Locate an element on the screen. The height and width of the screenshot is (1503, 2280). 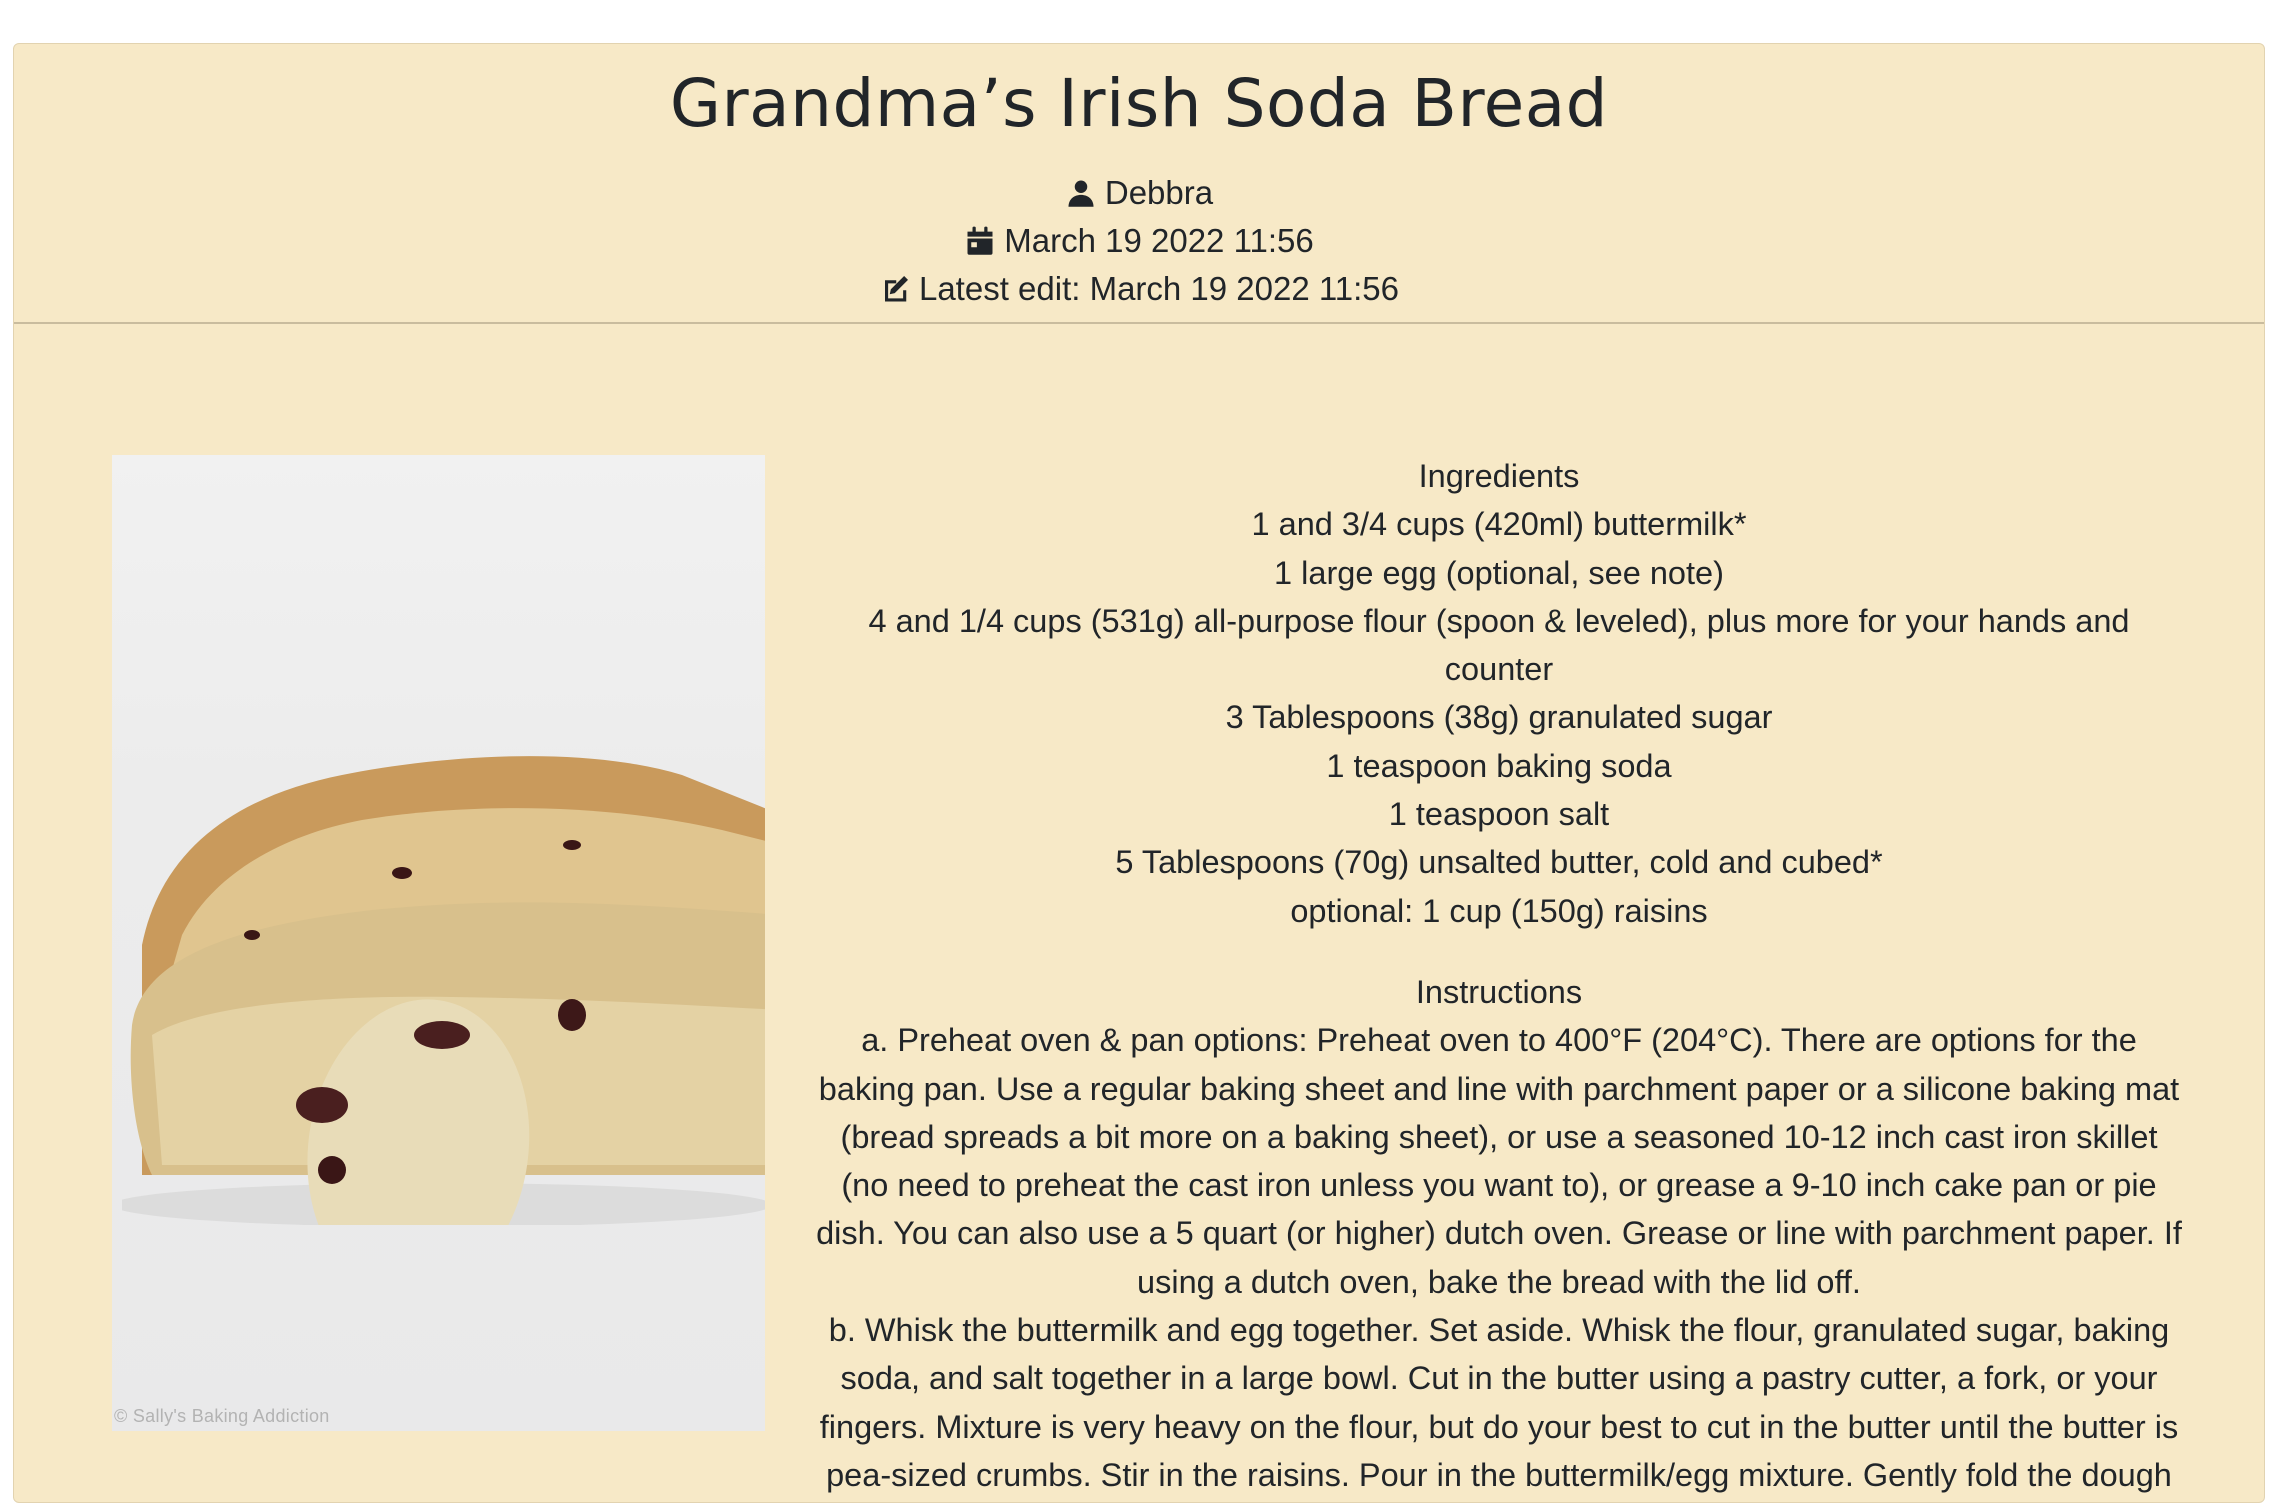
ingredient-item: 1 and 3/4 cups (420ml) buttermilk* is located at coordinates (1499, 524).